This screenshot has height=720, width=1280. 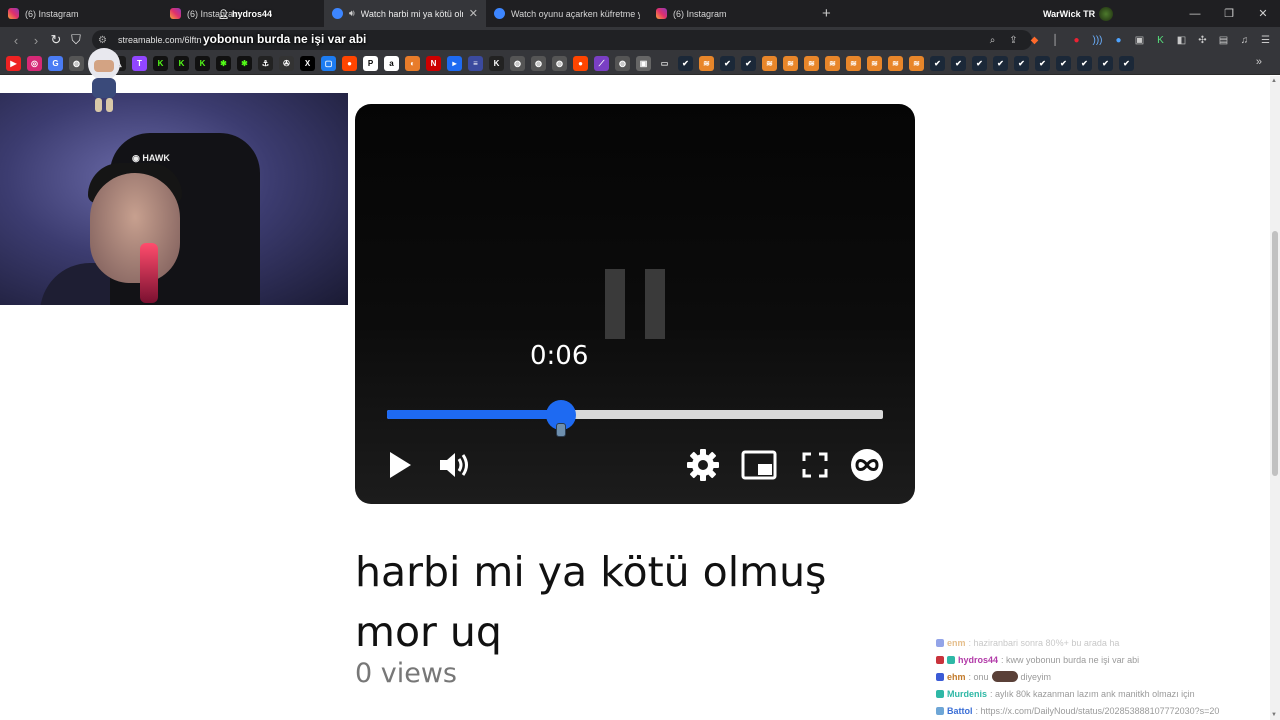 What do you see at coordinates (56, 40) in the screenshot?
I see `reload-button: ↻` at bounding box center [56, 40].